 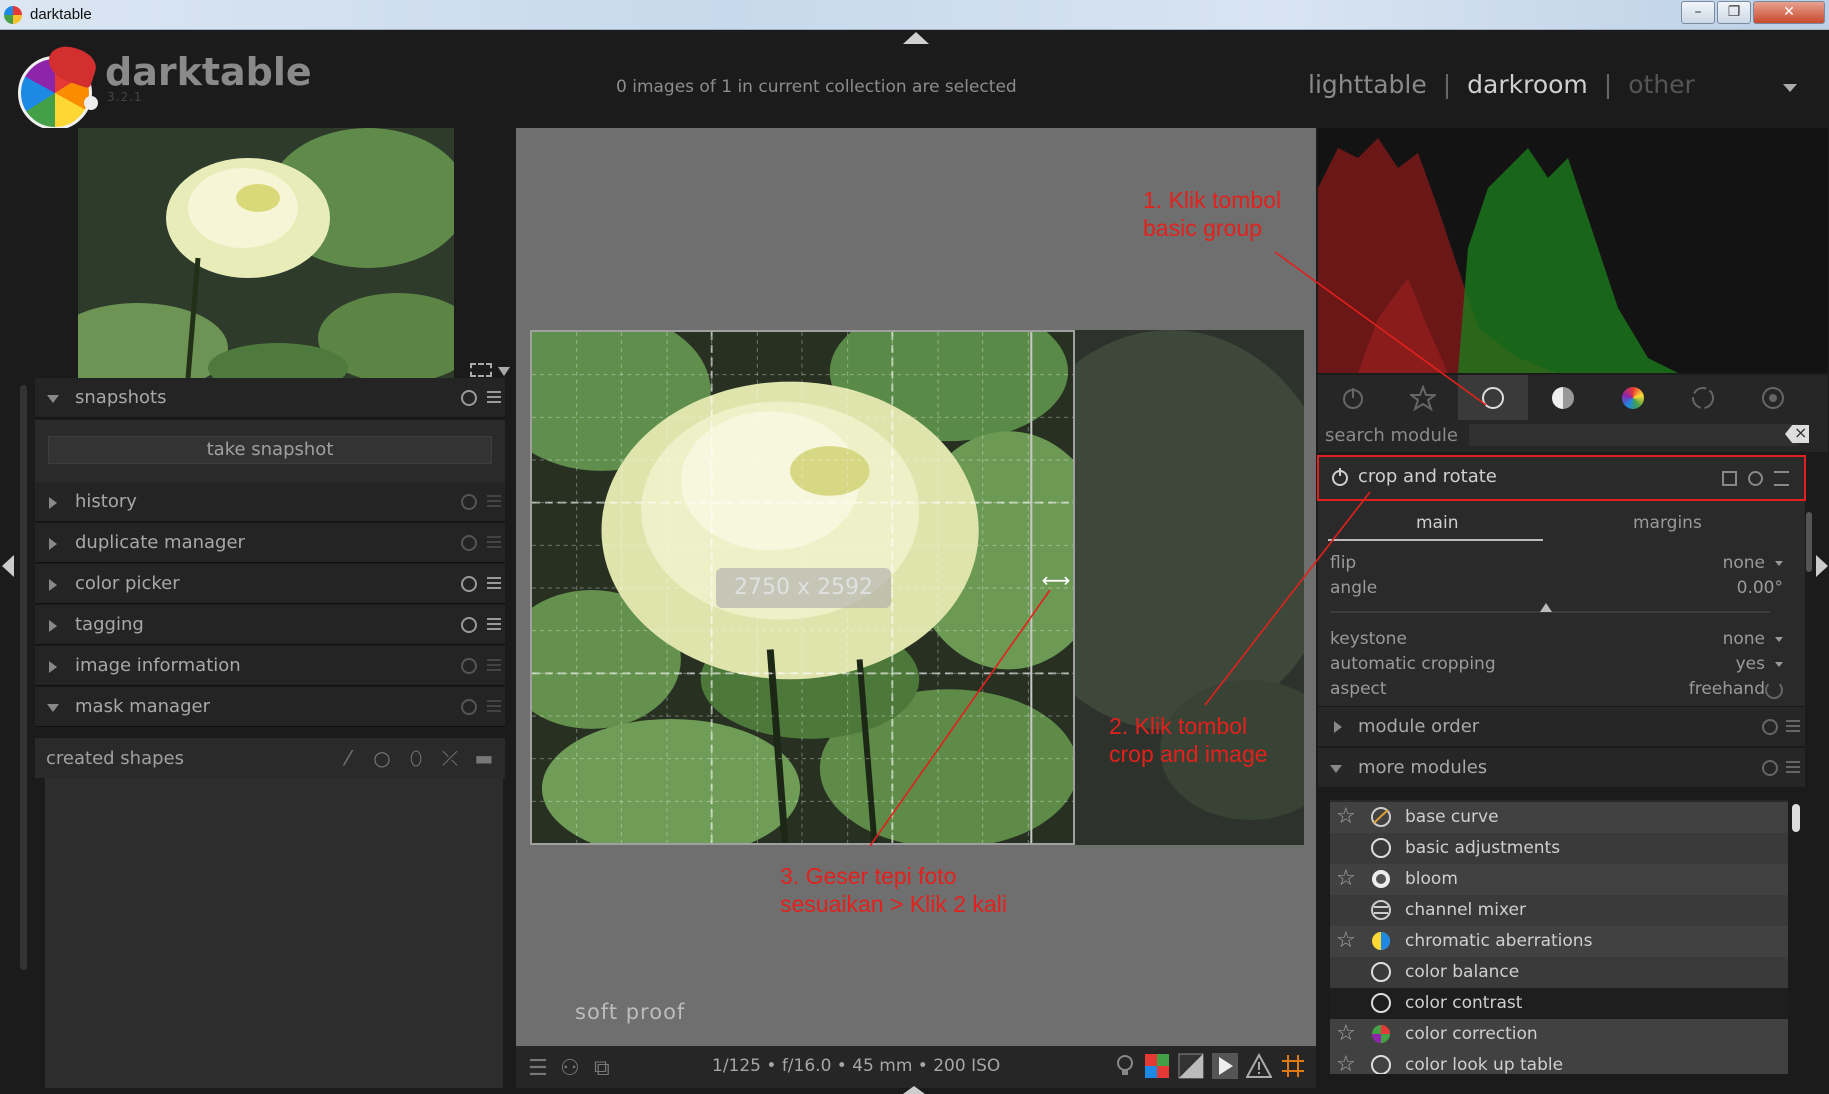 What do you see at coordinates (1562, 692) in the screenshot?
I see `param-aspect: aspect freehand` at bounding box center [1562, 692].